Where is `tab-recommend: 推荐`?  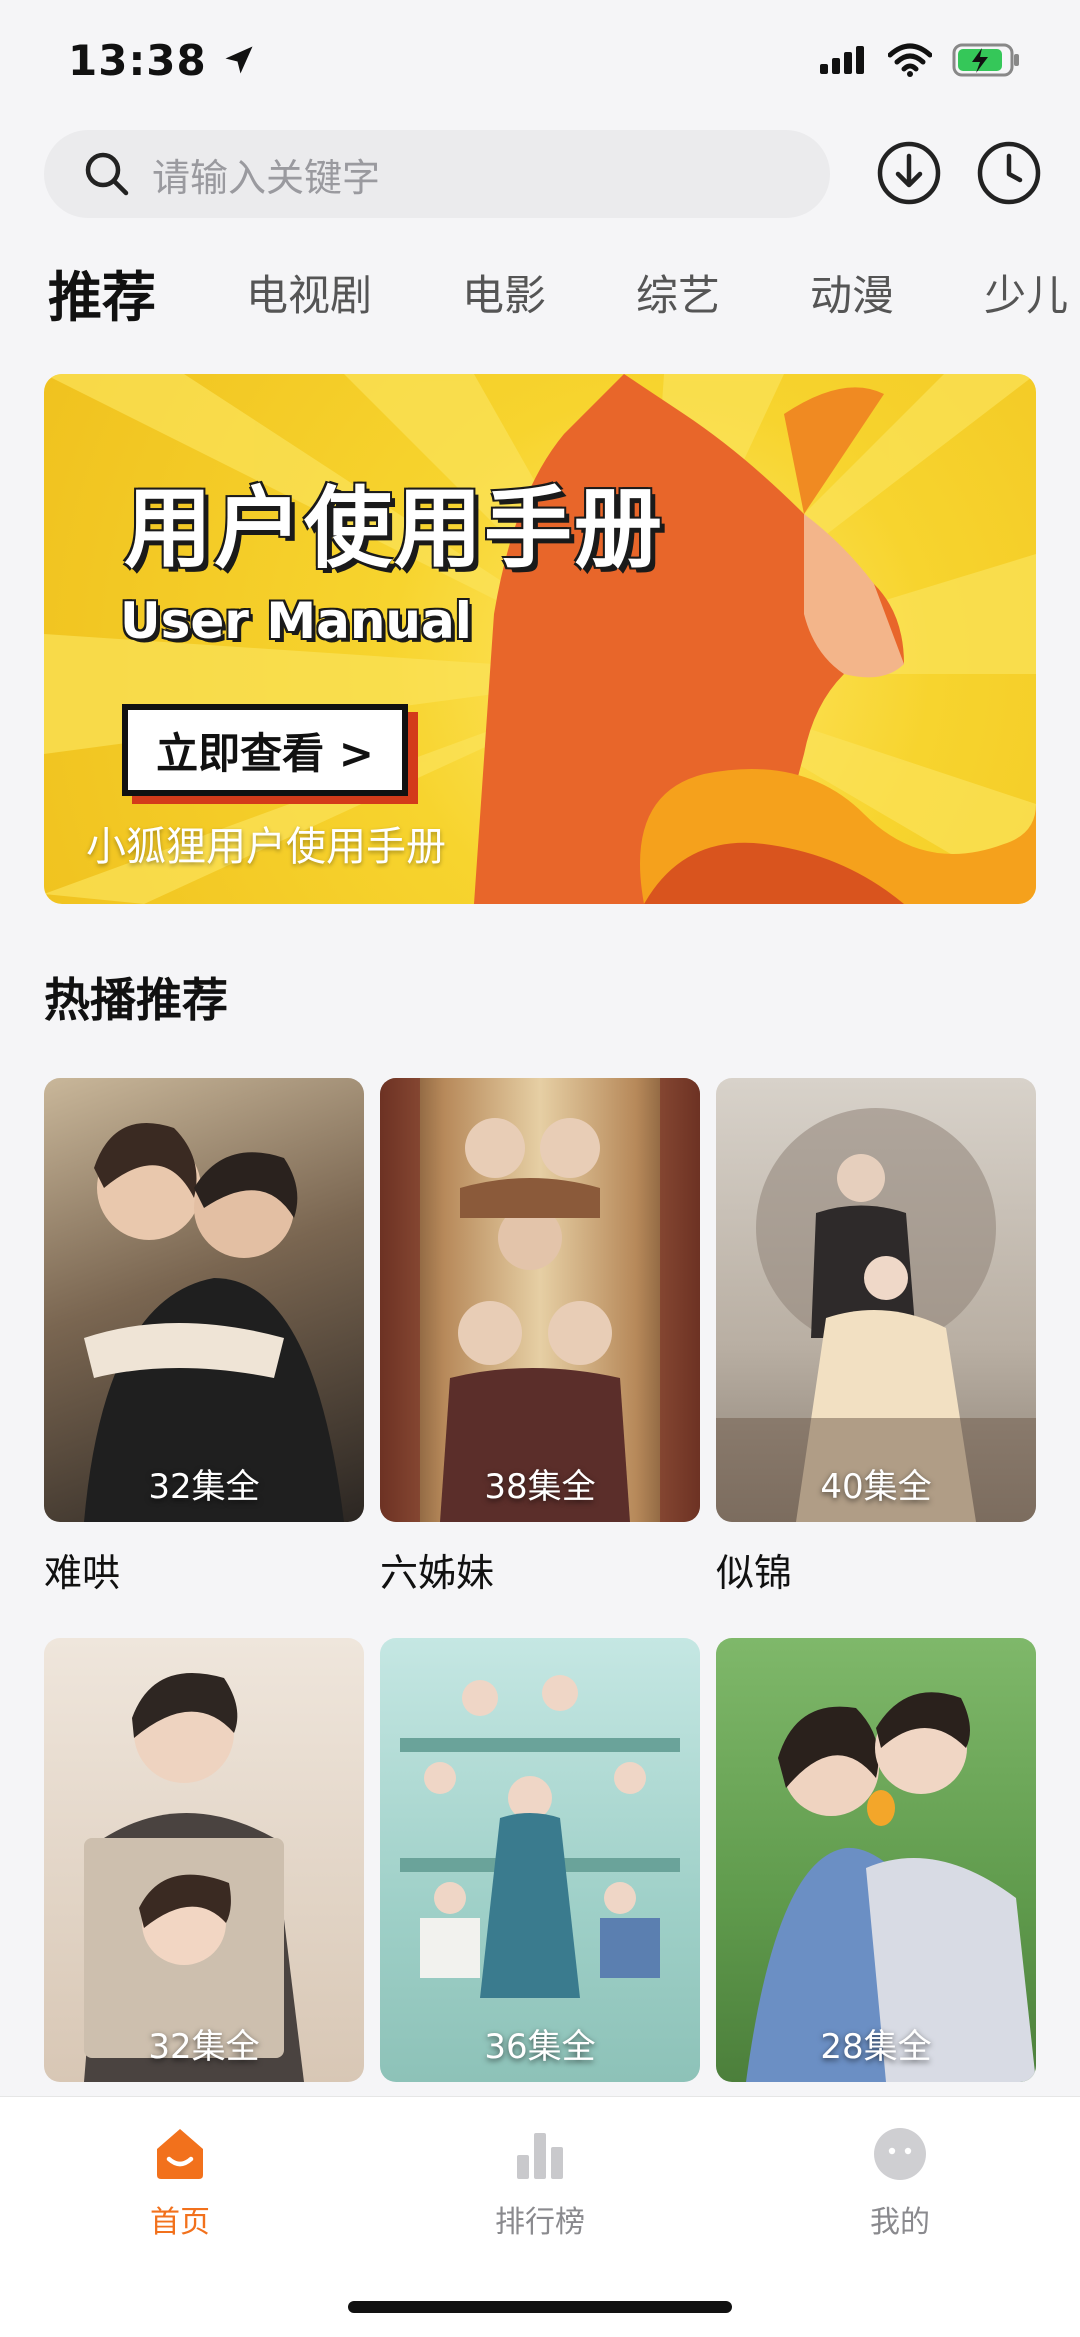
tab-recommend: 推荐 is located at coordinates (102, 292).